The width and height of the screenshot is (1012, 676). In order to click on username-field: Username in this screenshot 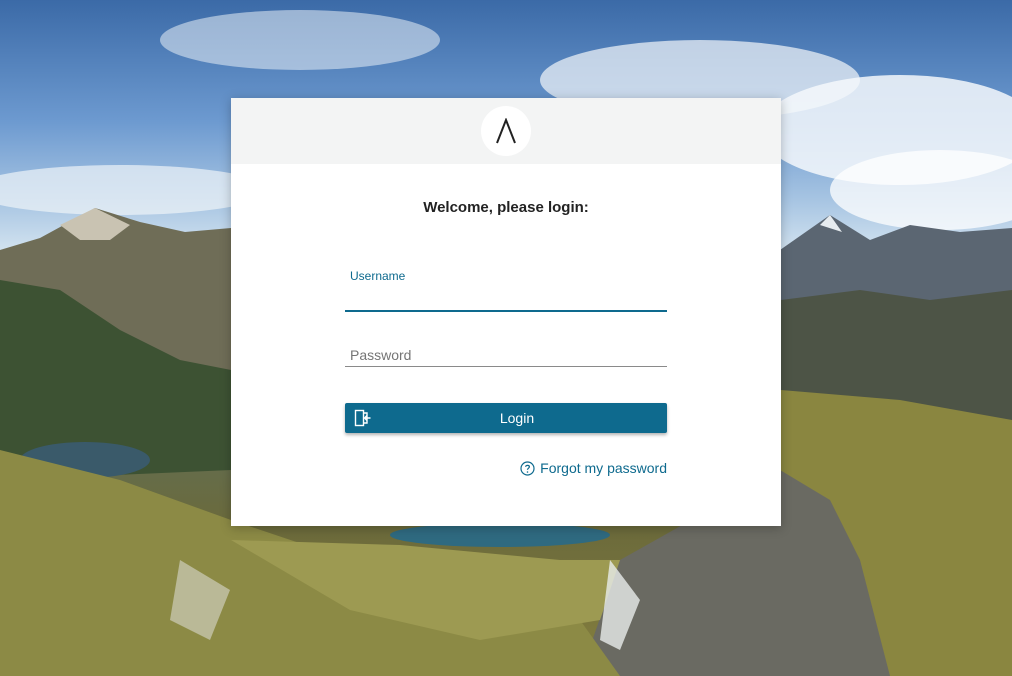, I will do `click(506, 289)`.